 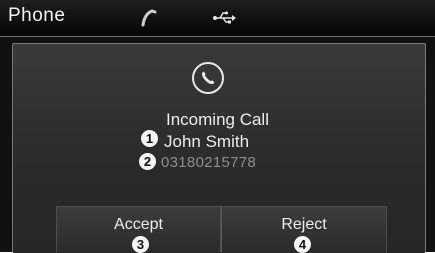 I want to click on caller-number: 03180215778, so click(x=209, y=162).